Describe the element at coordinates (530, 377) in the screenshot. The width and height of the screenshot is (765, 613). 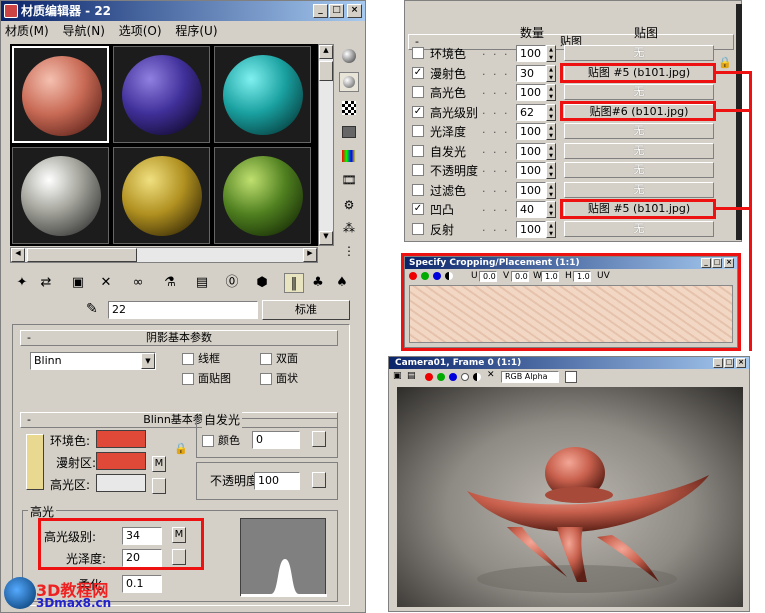
I see `channel-dropdown: RGB Alpha` at that location.